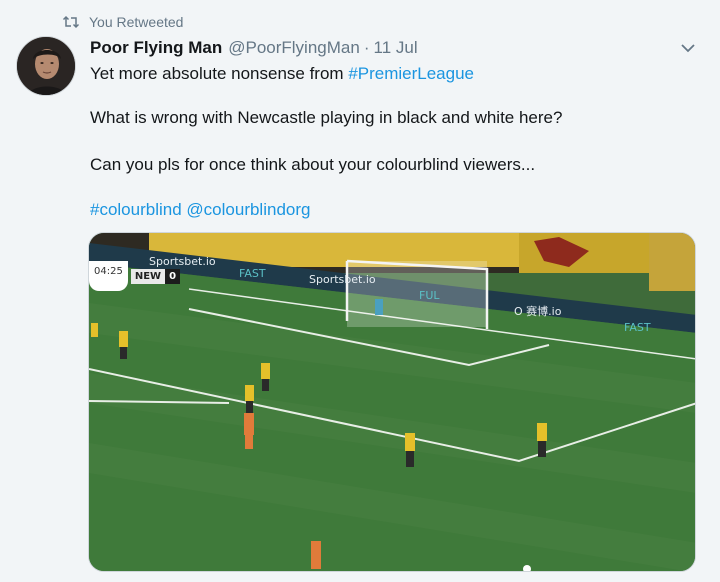 This screenshot has height=582, width=720. I want to click on scoreboard: 04:25 NEW 0, so click(135, 276).